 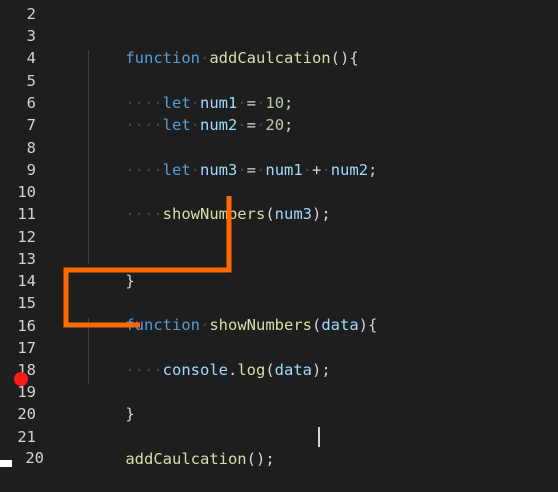 I want to click on annotation-arrow, so click(x=147, y=262).